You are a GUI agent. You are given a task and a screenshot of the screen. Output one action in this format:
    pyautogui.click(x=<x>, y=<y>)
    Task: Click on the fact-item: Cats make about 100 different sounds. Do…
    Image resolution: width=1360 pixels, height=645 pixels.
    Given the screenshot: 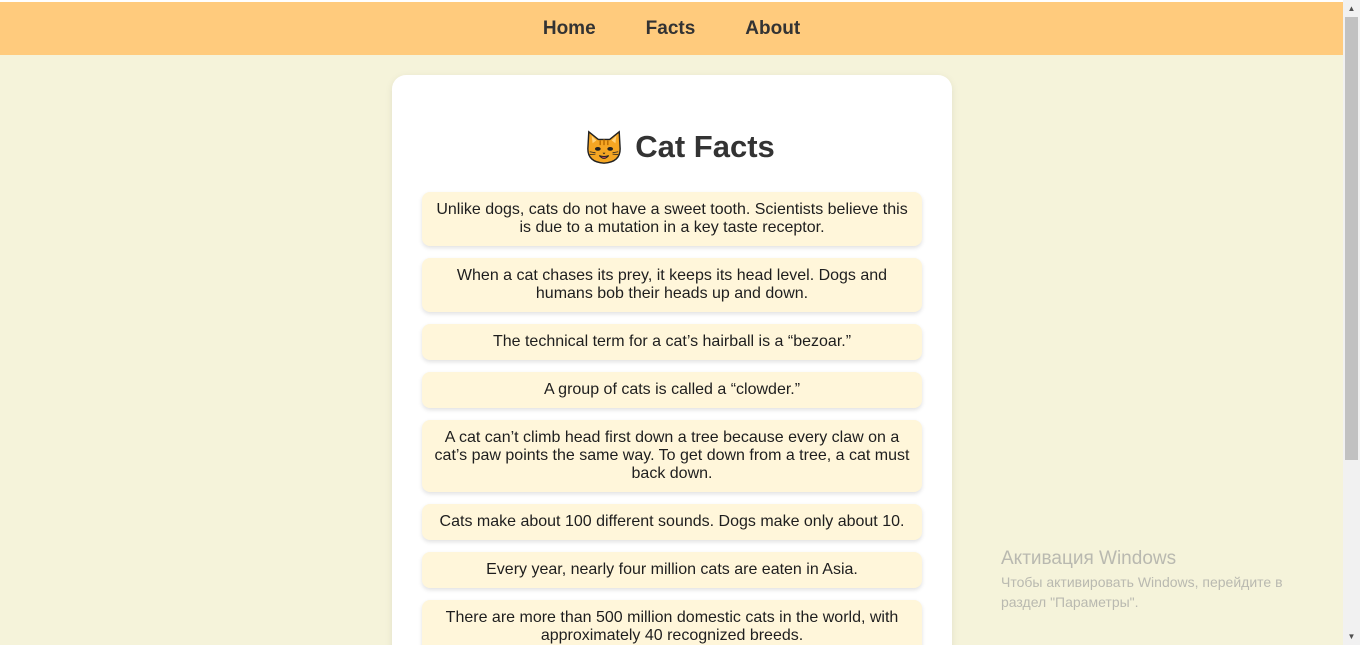 What is the action you would take?
    pyautogui.click(x=672, y=522)
    